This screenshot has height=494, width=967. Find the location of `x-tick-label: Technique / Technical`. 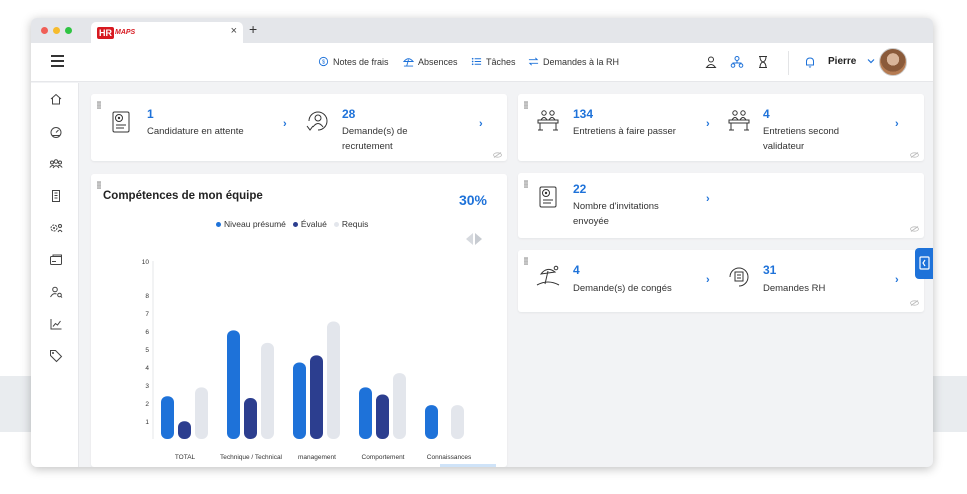

x-tick-label: Technique / Technical is located at coordinates (251, 457).